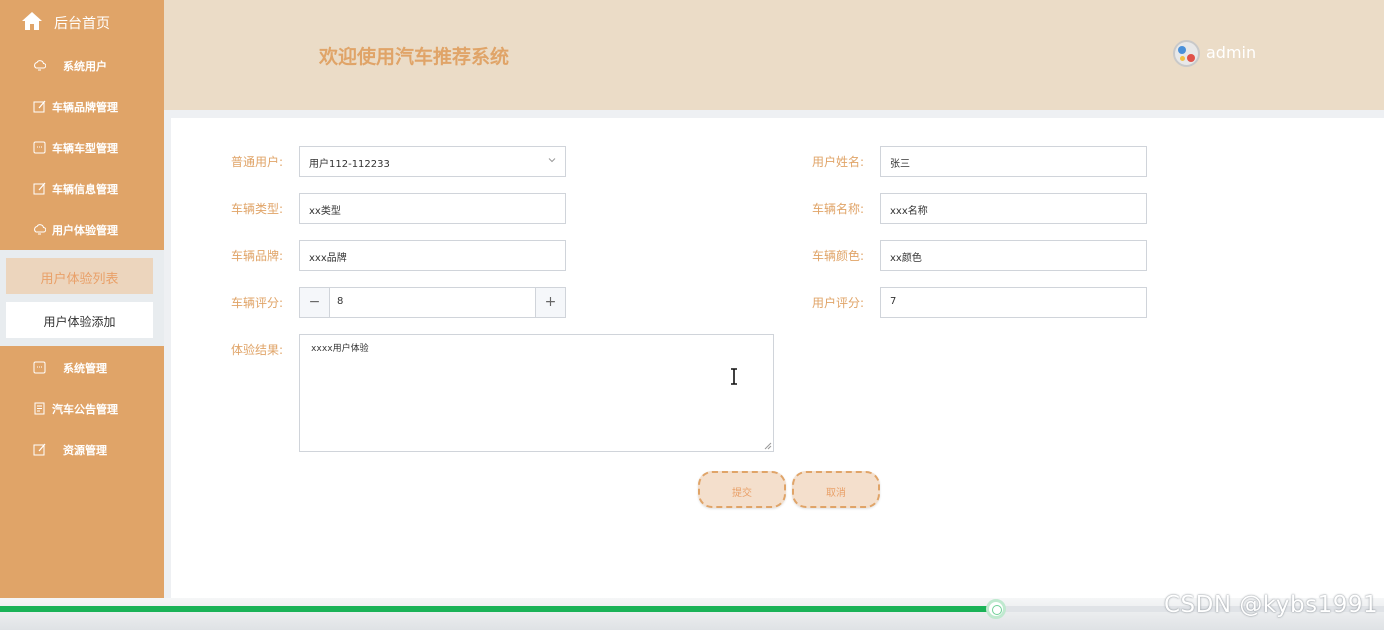 Image resolution: width=1384 pixels, height=630 pixels. Describe the element at coordinates (838, 303) in the screenshot. I see `user-rating-label: 用户评分:` at that location.